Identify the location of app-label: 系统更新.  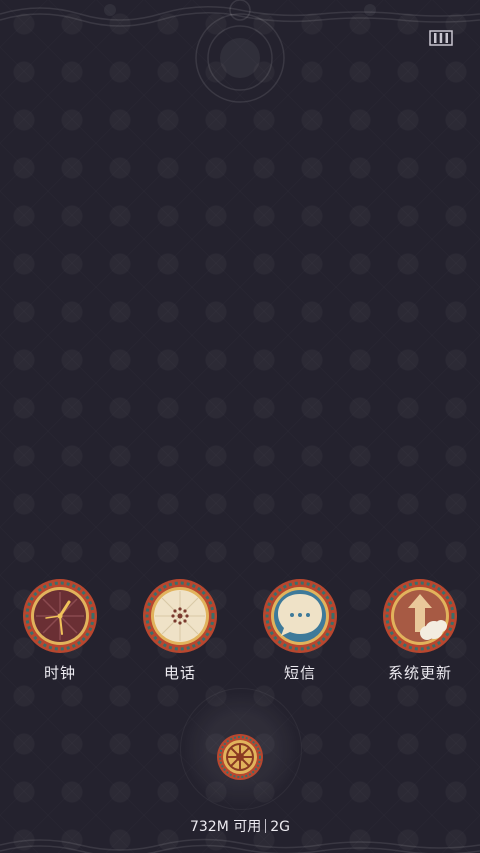
(419, 673).